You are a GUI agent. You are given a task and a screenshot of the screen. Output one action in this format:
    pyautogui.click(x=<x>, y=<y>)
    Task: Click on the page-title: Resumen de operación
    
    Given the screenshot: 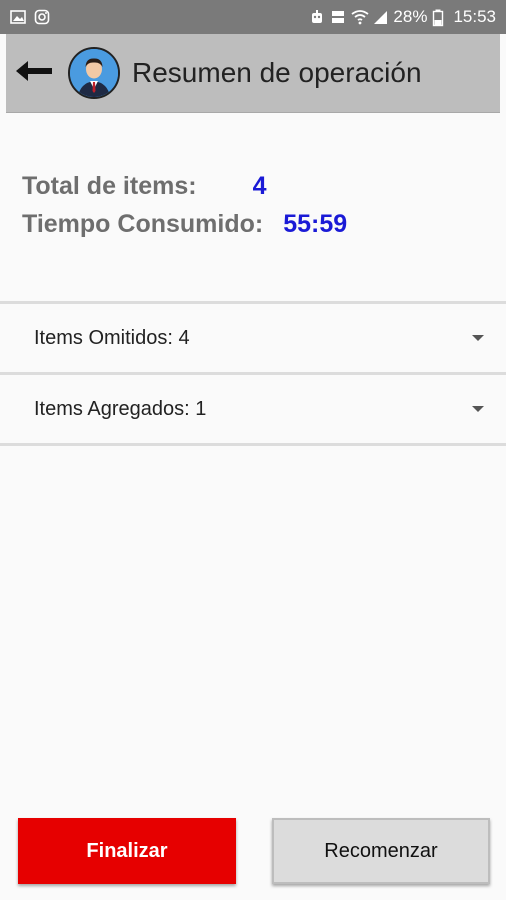 What is the action you would take?
    pyautogui.click(x=277, y=72)
    